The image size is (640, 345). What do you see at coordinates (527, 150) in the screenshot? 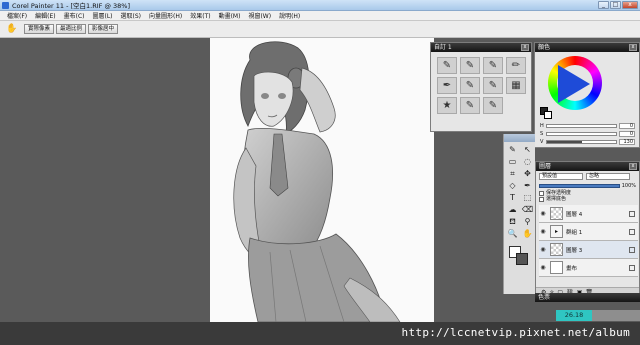
I see `arrow-tool-icon: ↖` at bounding box center [527, 150].